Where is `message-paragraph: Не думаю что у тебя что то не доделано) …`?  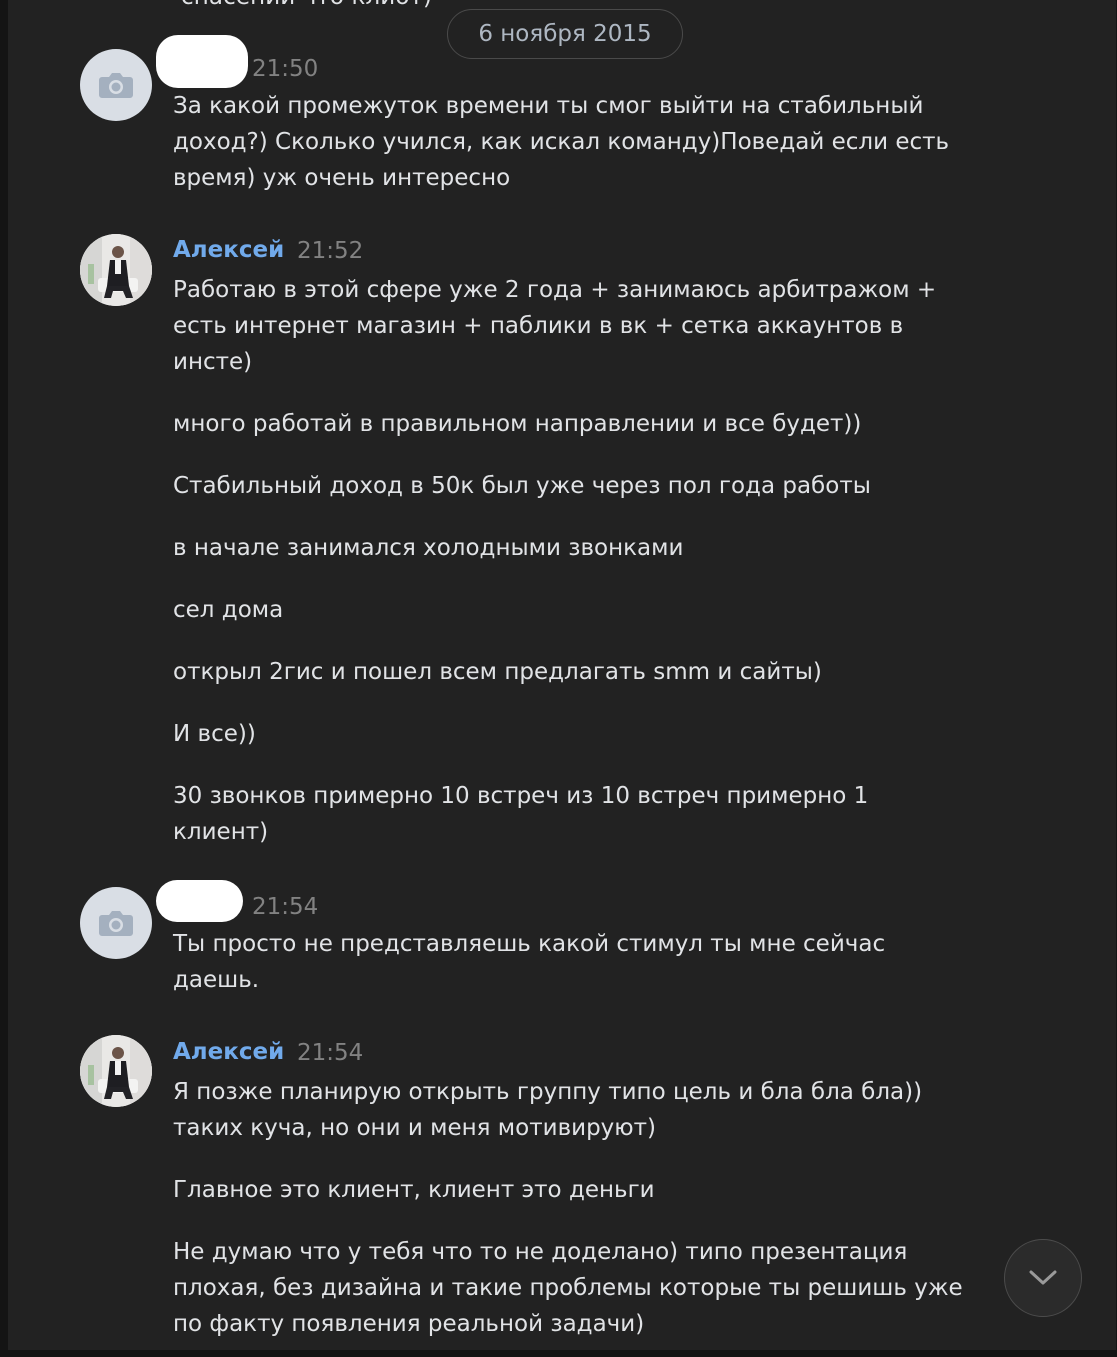
message-paragraph: Не думаю что у тебя что то не доделано) … is located at coordinates (568, 1288).